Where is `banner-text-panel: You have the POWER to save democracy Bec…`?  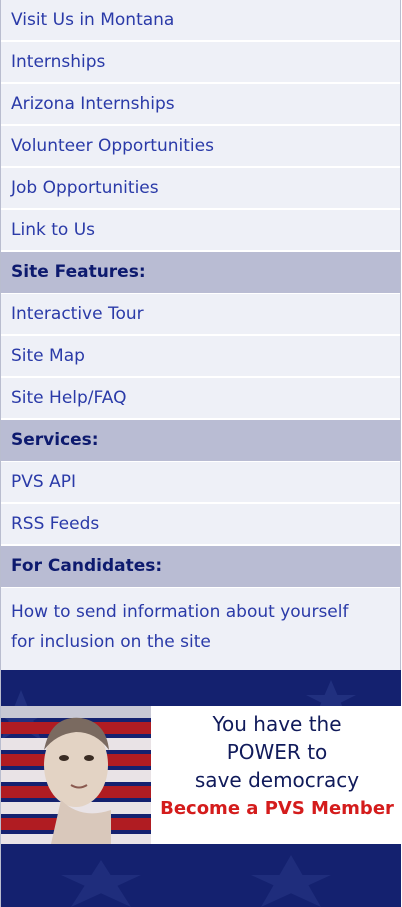 banner-text-panel: You have the POWER to save democracy Bec… is located at coordinates (276, 775).